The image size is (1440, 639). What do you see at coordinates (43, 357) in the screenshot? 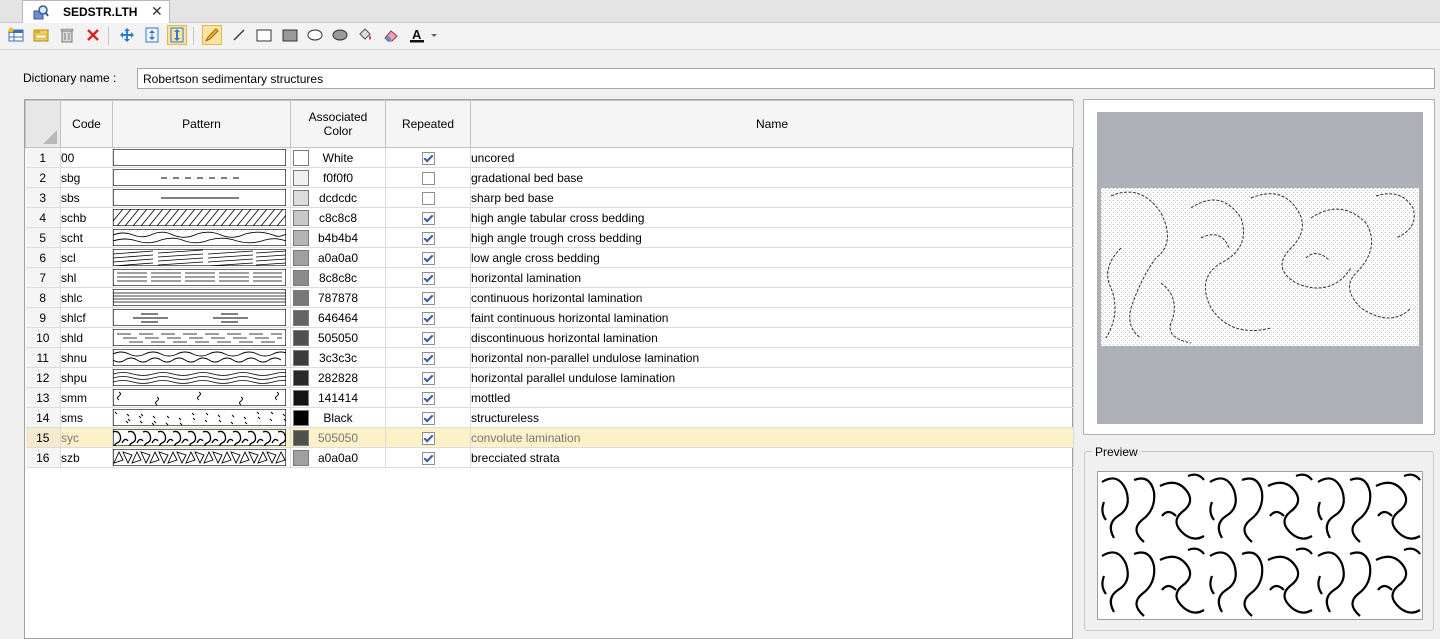
I see `row-number: 11` at bounding box center [43, 357].